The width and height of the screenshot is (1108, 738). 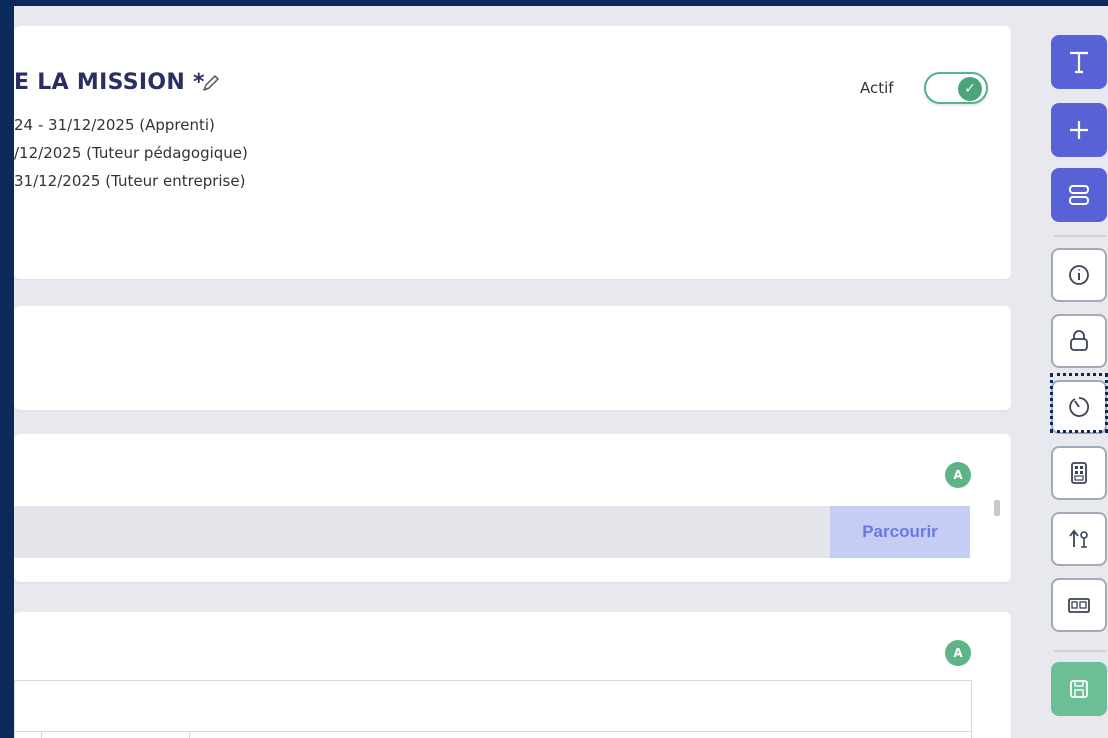 I want to click on add-tool-button, so click(x=1079, y=130).